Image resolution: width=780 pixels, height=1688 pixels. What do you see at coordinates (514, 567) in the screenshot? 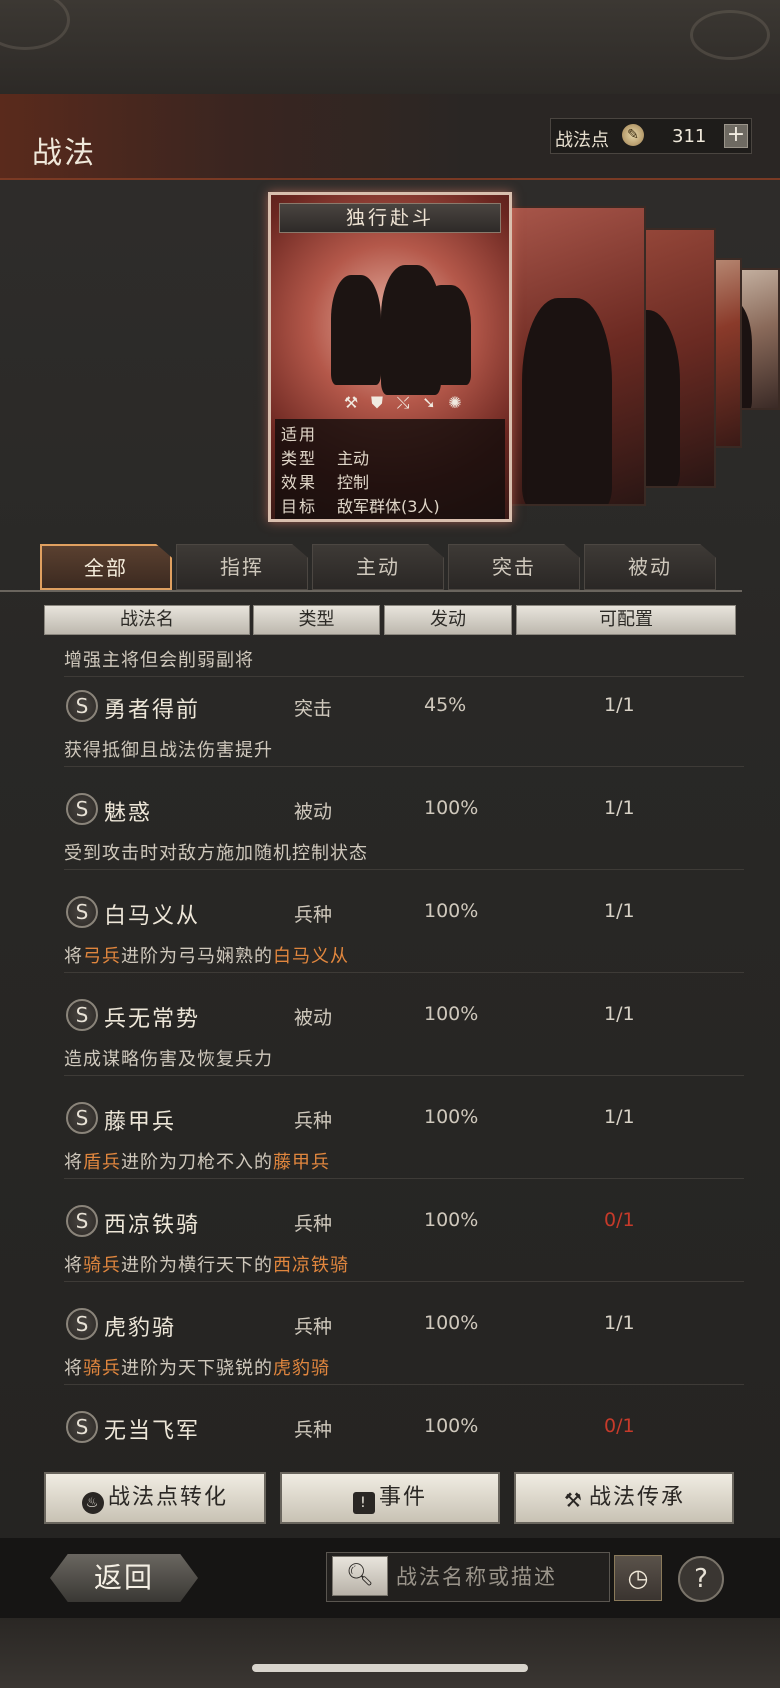
I see `tab-assault: 突击` at bounding box center [514, 567].